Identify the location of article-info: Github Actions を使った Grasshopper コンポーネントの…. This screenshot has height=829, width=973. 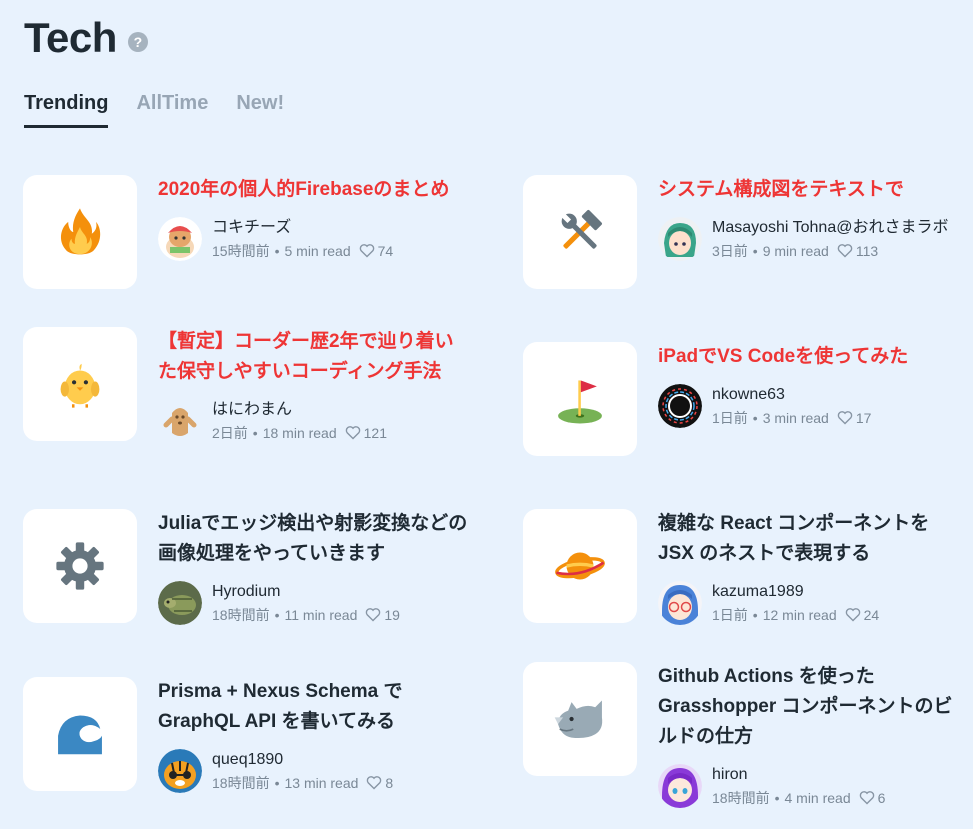
(813, 735).